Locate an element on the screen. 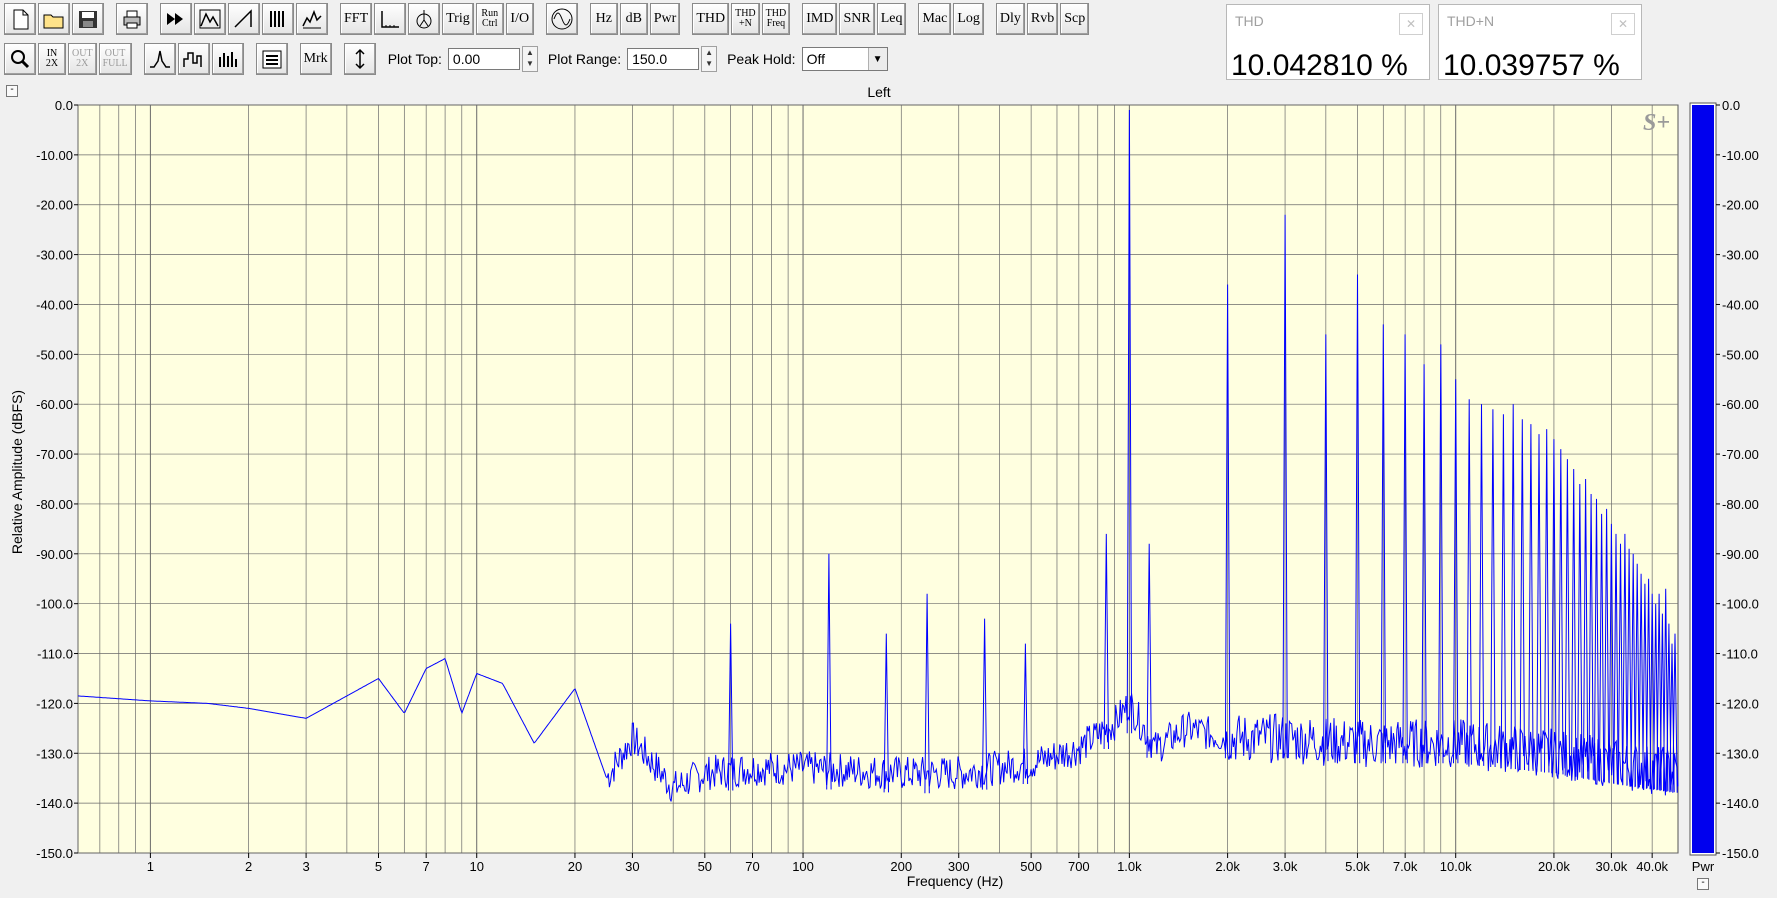 The width and height of the screenshot is (1777, 898). x-axis-label: Frequency (Hz) is located at coordinates (955, 881).